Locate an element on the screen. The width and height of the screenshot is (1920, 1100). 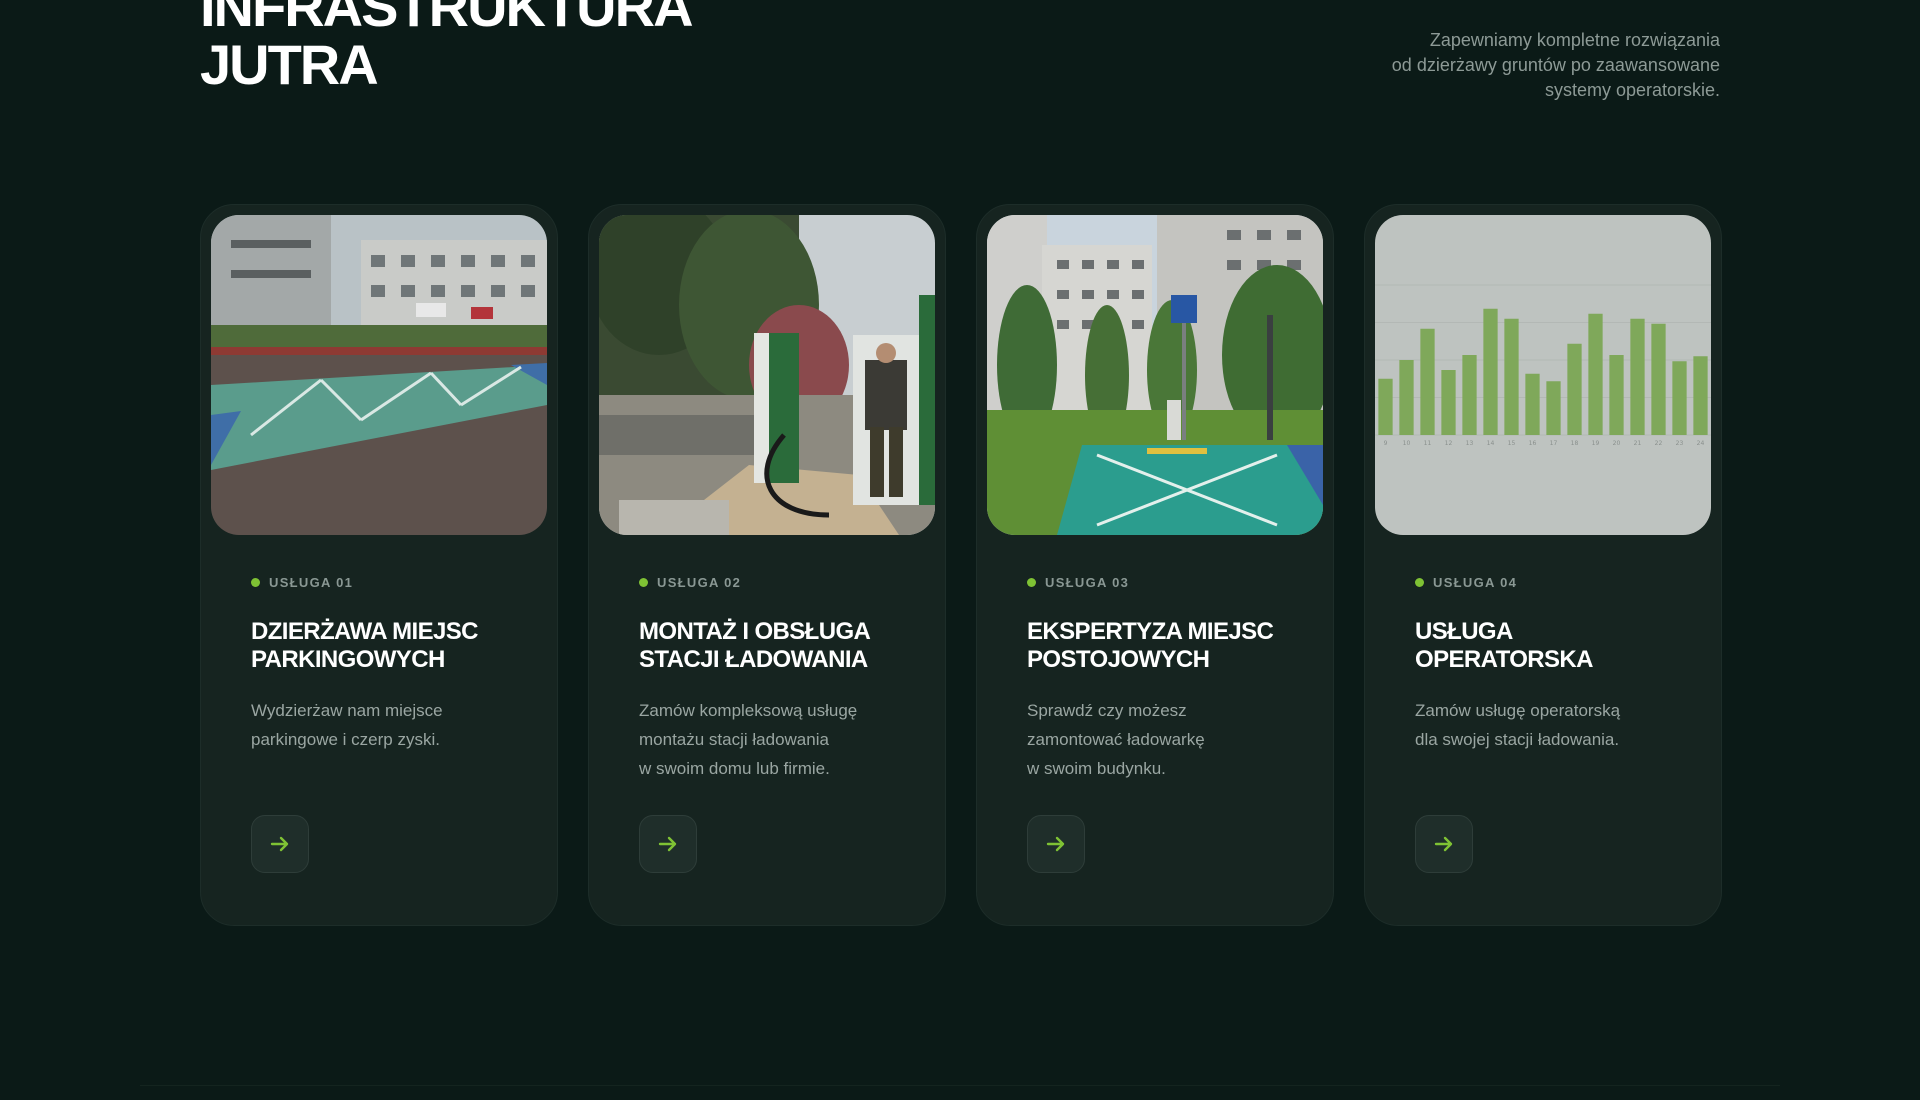
chart-tick-label: 15 is located at coordinates (1512, 443).